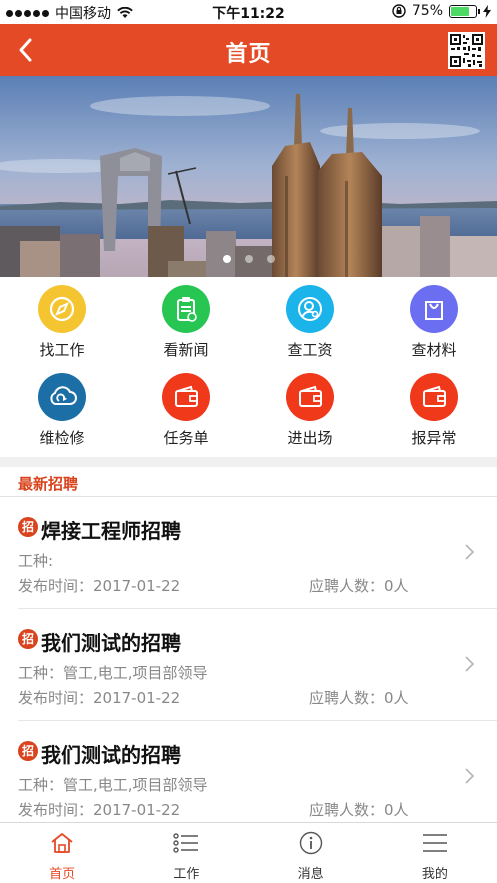 This screenshot has width=497, height=883. Describe the element at coordinates (310, 309) in the screenshot. I see `user-search-icon` at that location.